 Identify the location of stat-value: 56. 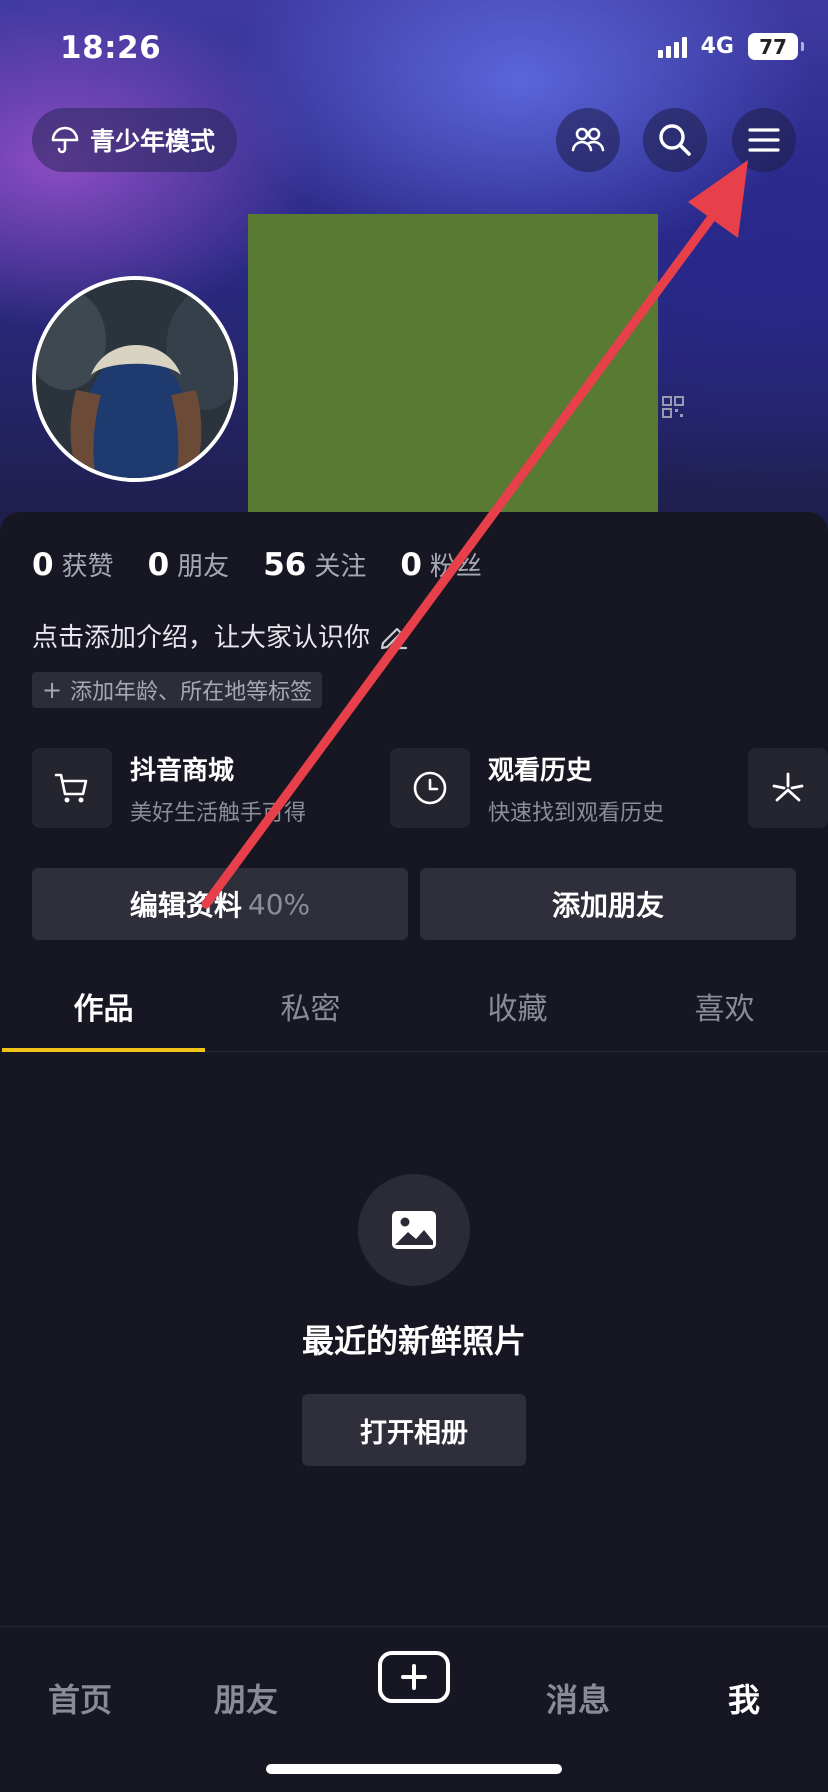
(285, 565).